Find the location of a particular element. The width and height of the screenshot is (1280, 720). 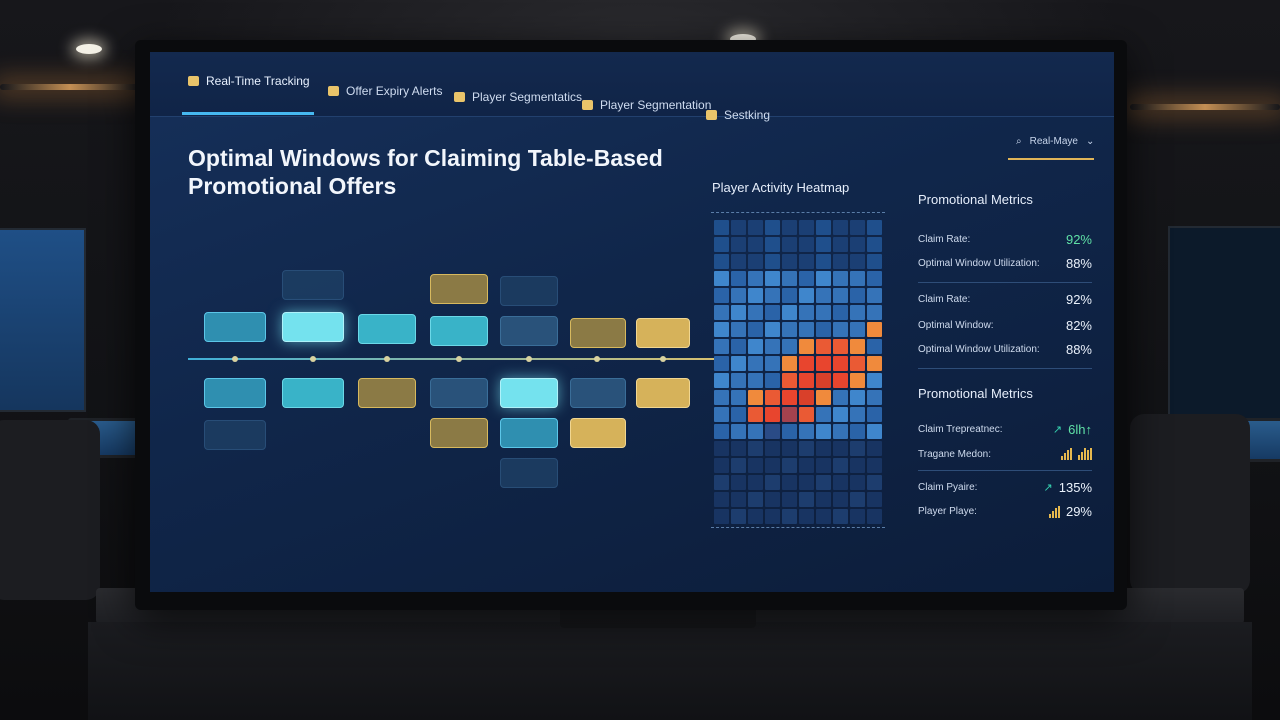

tab-sestking: Sestking is located at coordinates (738, 115).